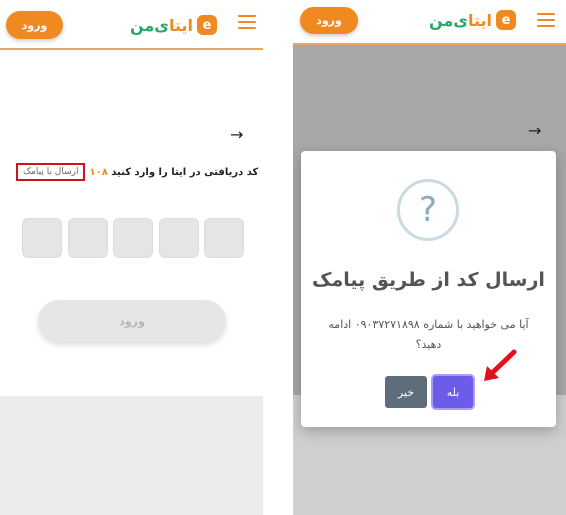 This screenshot has width=566, height=515. I want to click on code-instruction: کد دریافتی در ایتا را وارد کنید ۱۰۸, so click(171, 172).